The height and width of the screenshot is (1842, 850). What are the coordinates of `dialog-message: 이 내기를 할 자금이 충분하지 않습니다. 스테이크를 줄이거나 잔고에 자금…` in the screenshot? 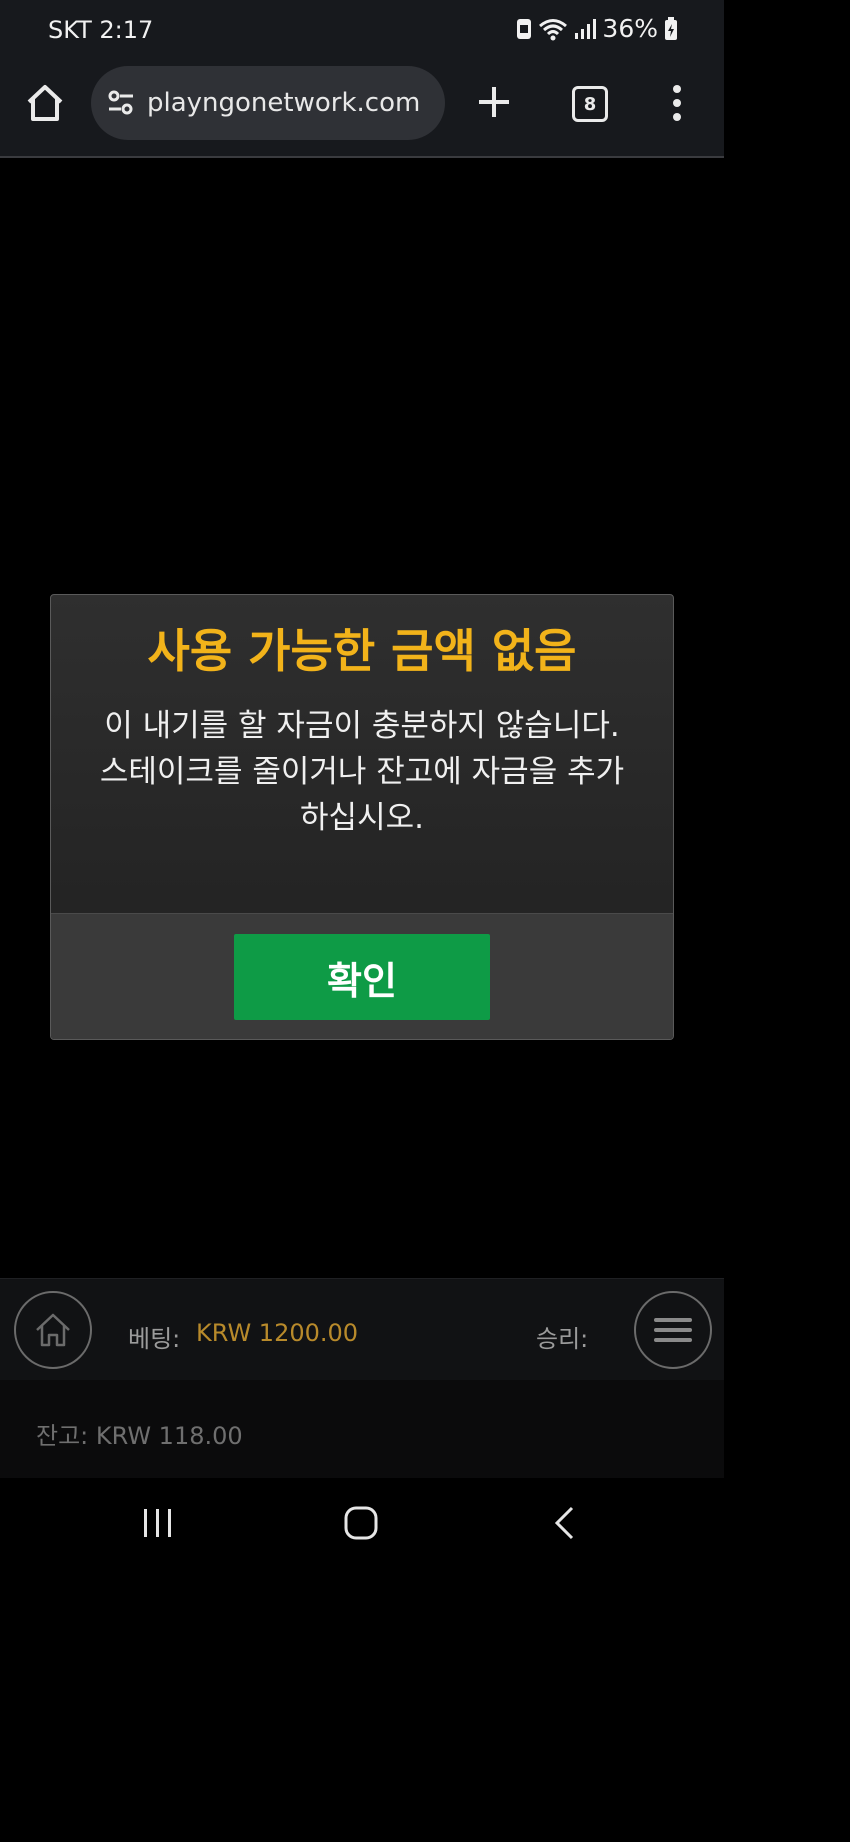 It's located at (362, 772).